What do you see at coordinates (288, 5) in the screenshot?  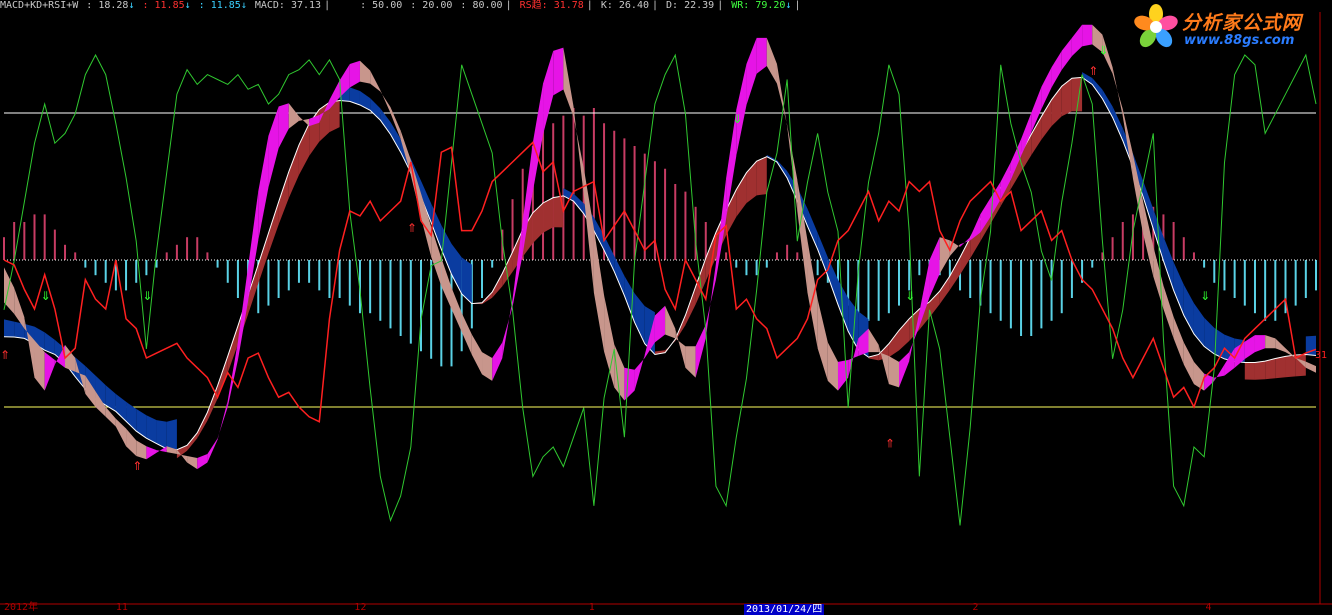 I see `legend-item: MACD: 37.13` at bounding box center [288, 5].